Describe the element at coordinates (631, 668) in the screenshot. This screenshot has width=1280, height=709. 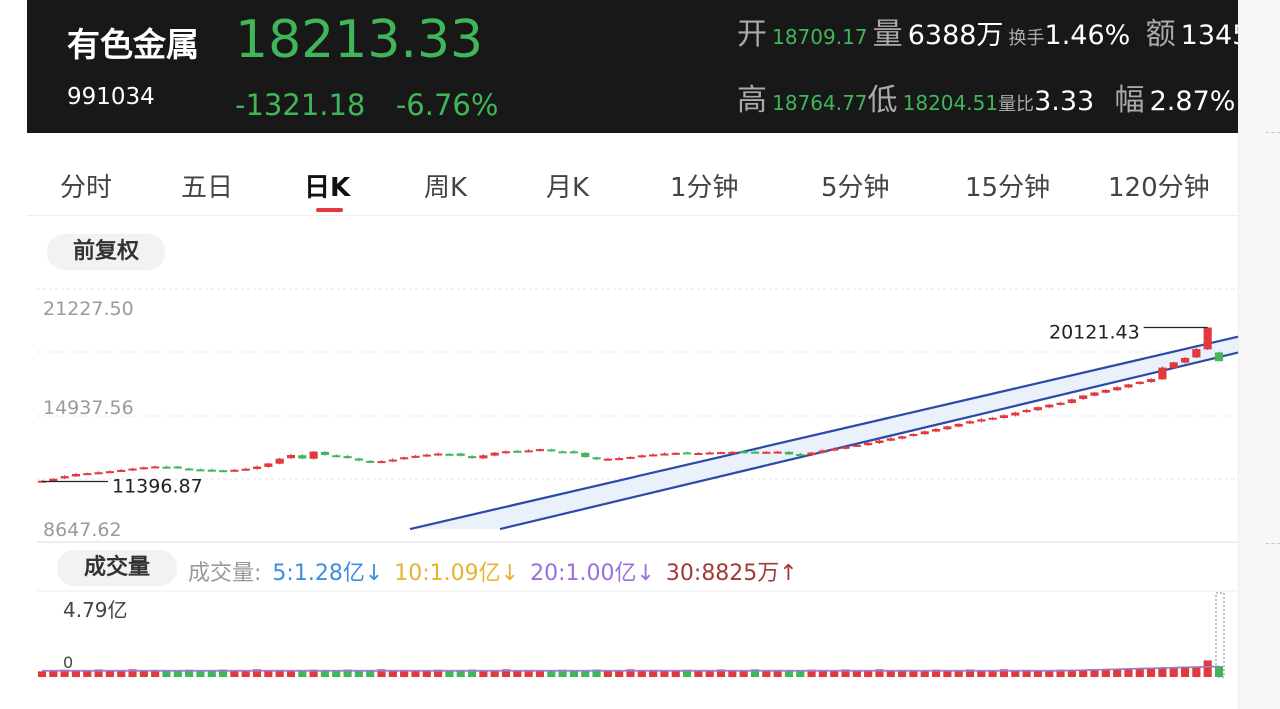
I see `volume-ma5-line` at that location.